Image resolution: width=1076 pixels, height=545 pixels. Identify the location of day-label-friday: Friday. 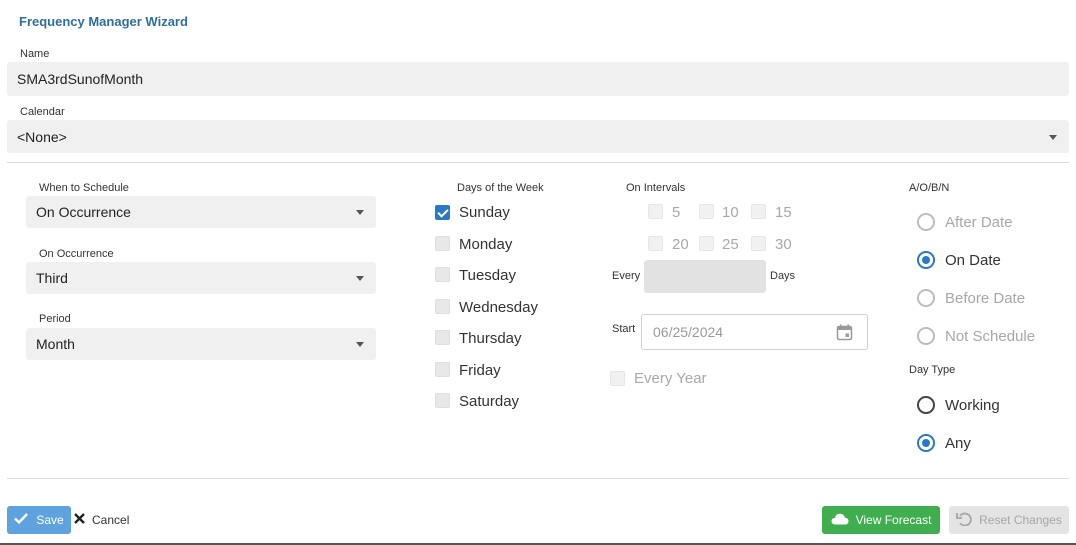
(480, 370).